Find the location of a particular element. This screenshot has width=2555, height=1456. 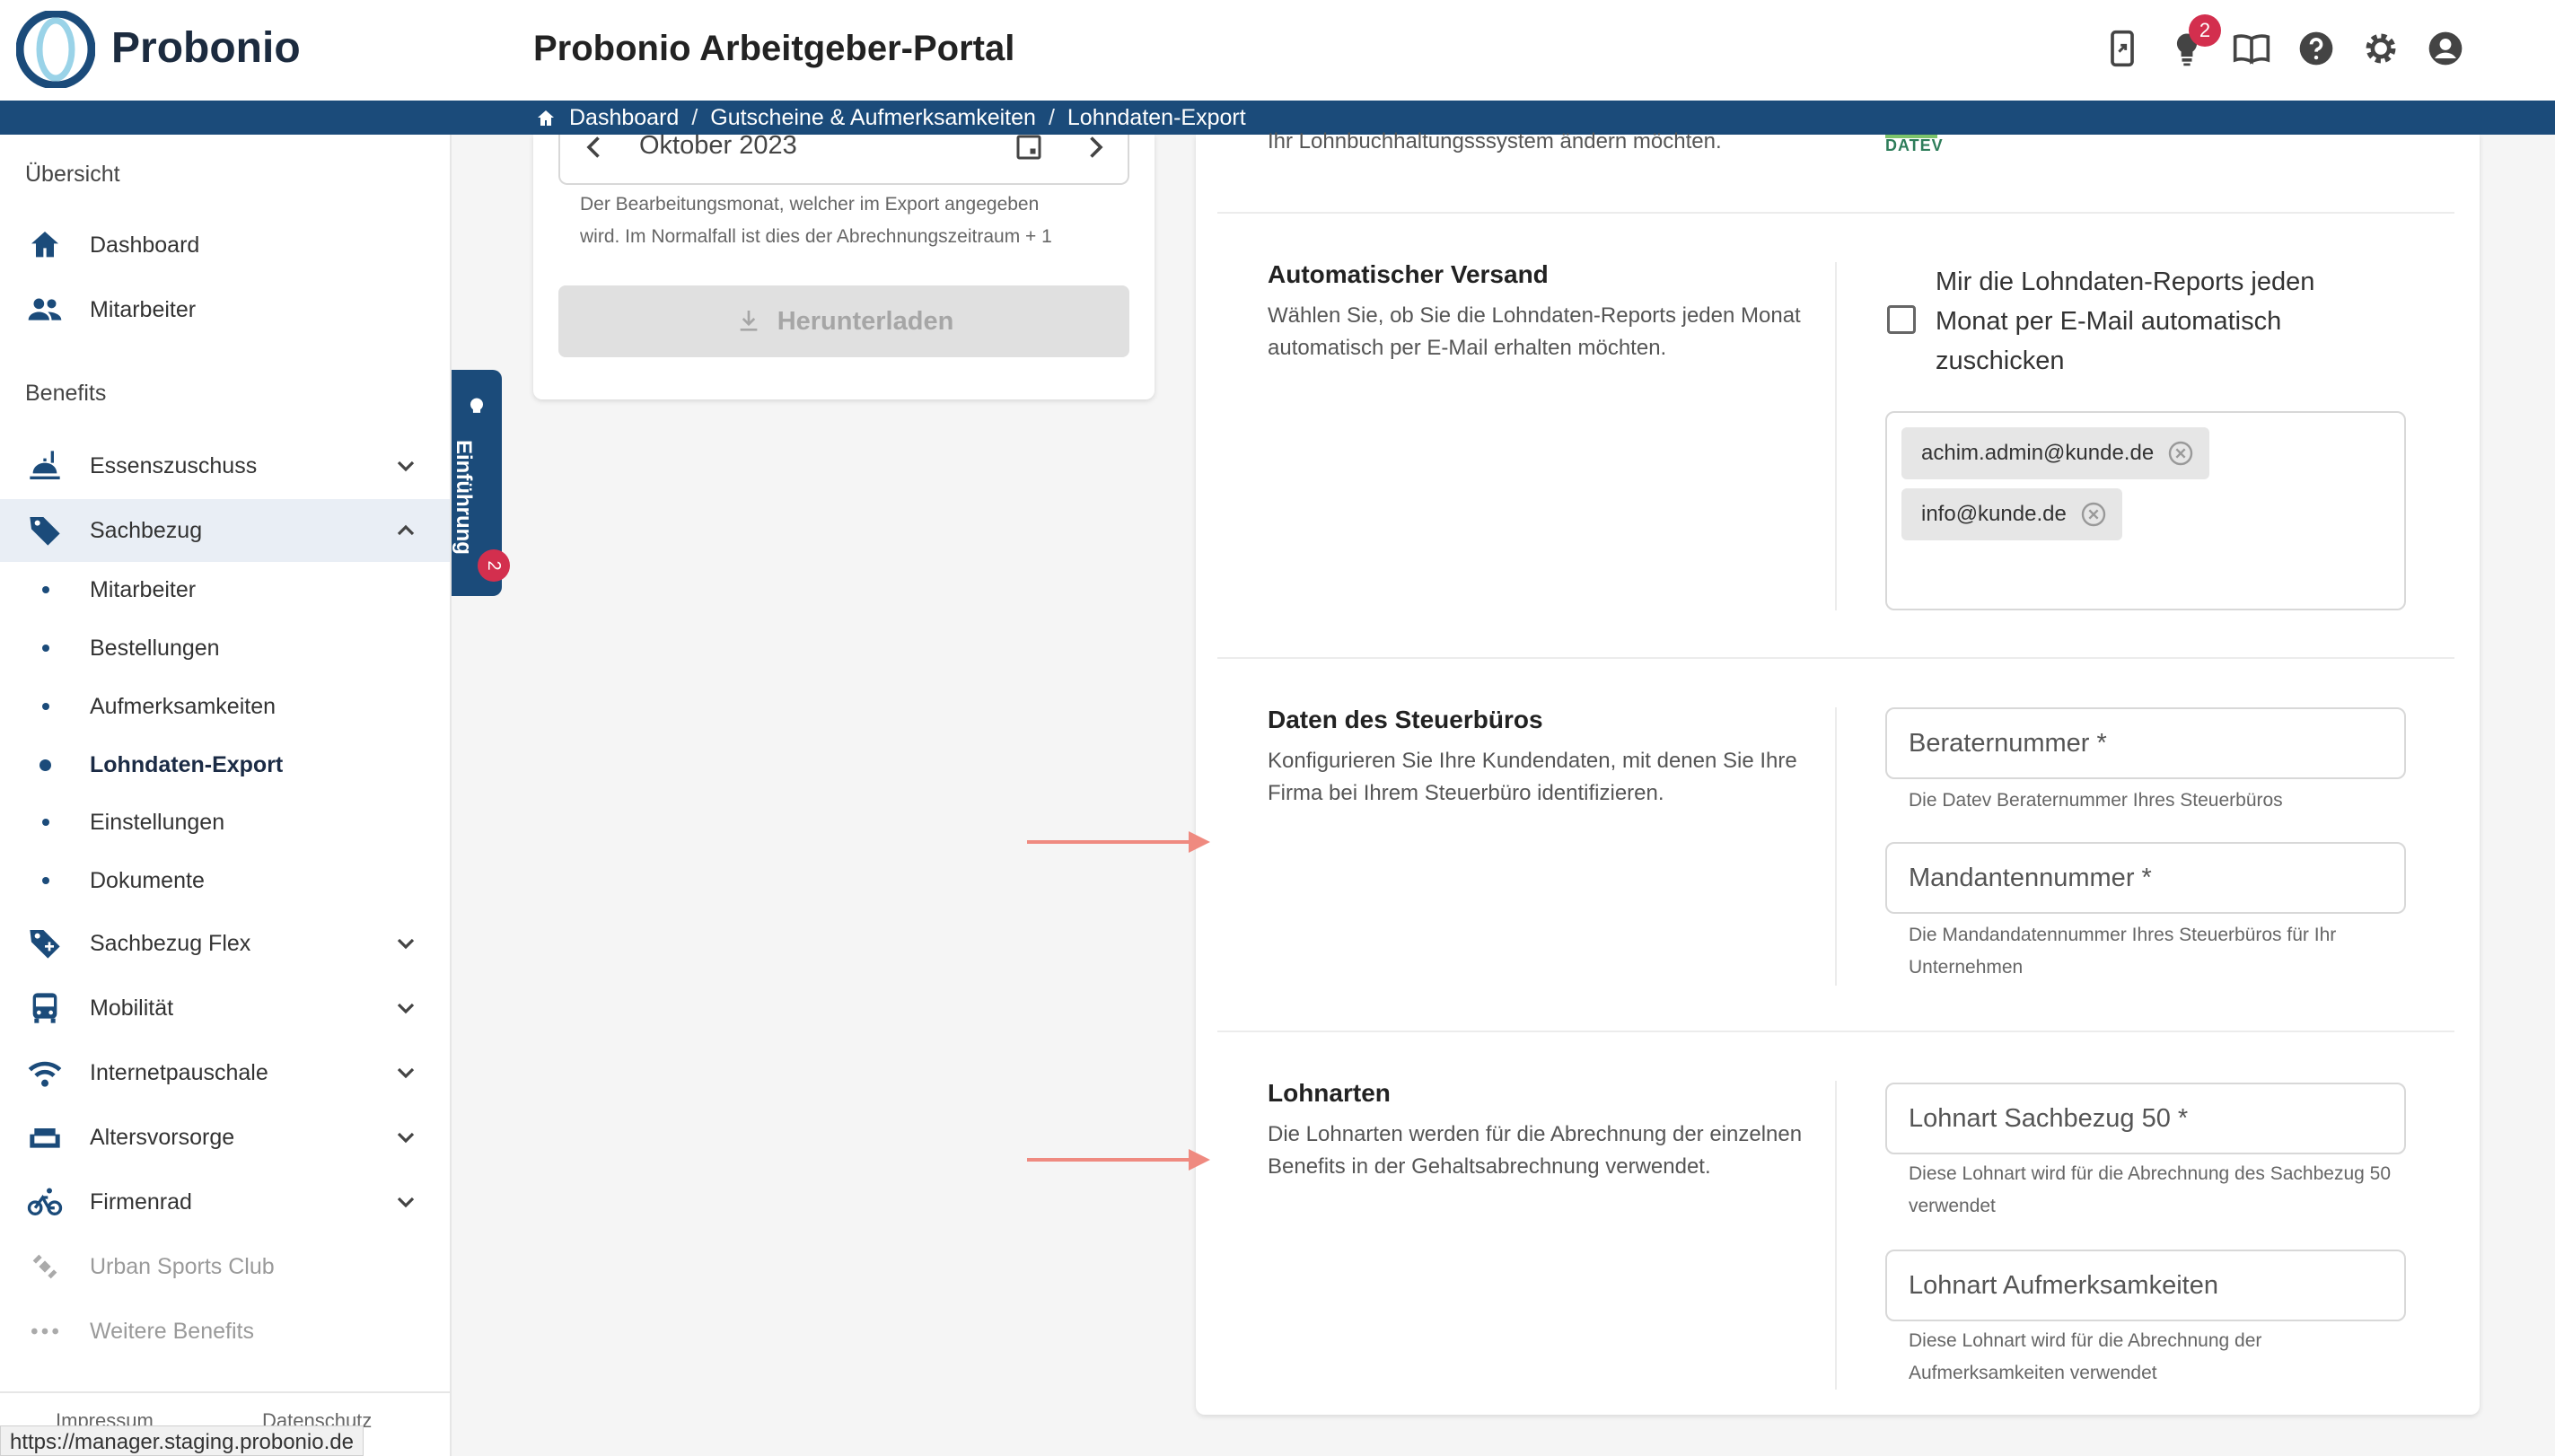

app-header: Probonio Probonio Arbeitgeber-Portal 2 is located at coordinates (1277, 51).